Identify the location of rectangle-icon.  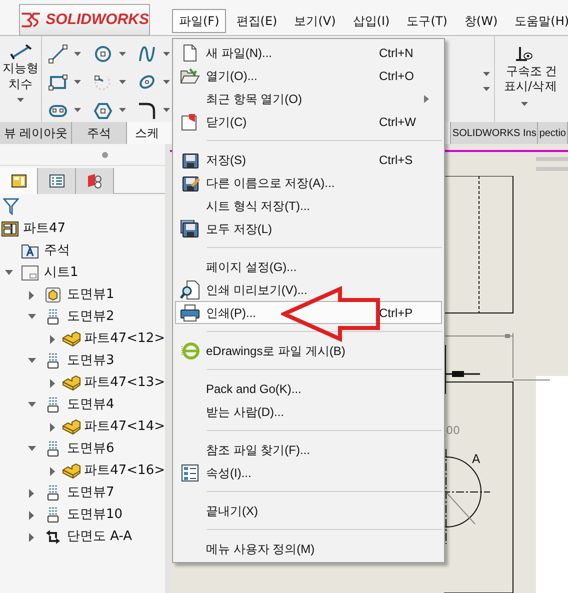
(58, 82).